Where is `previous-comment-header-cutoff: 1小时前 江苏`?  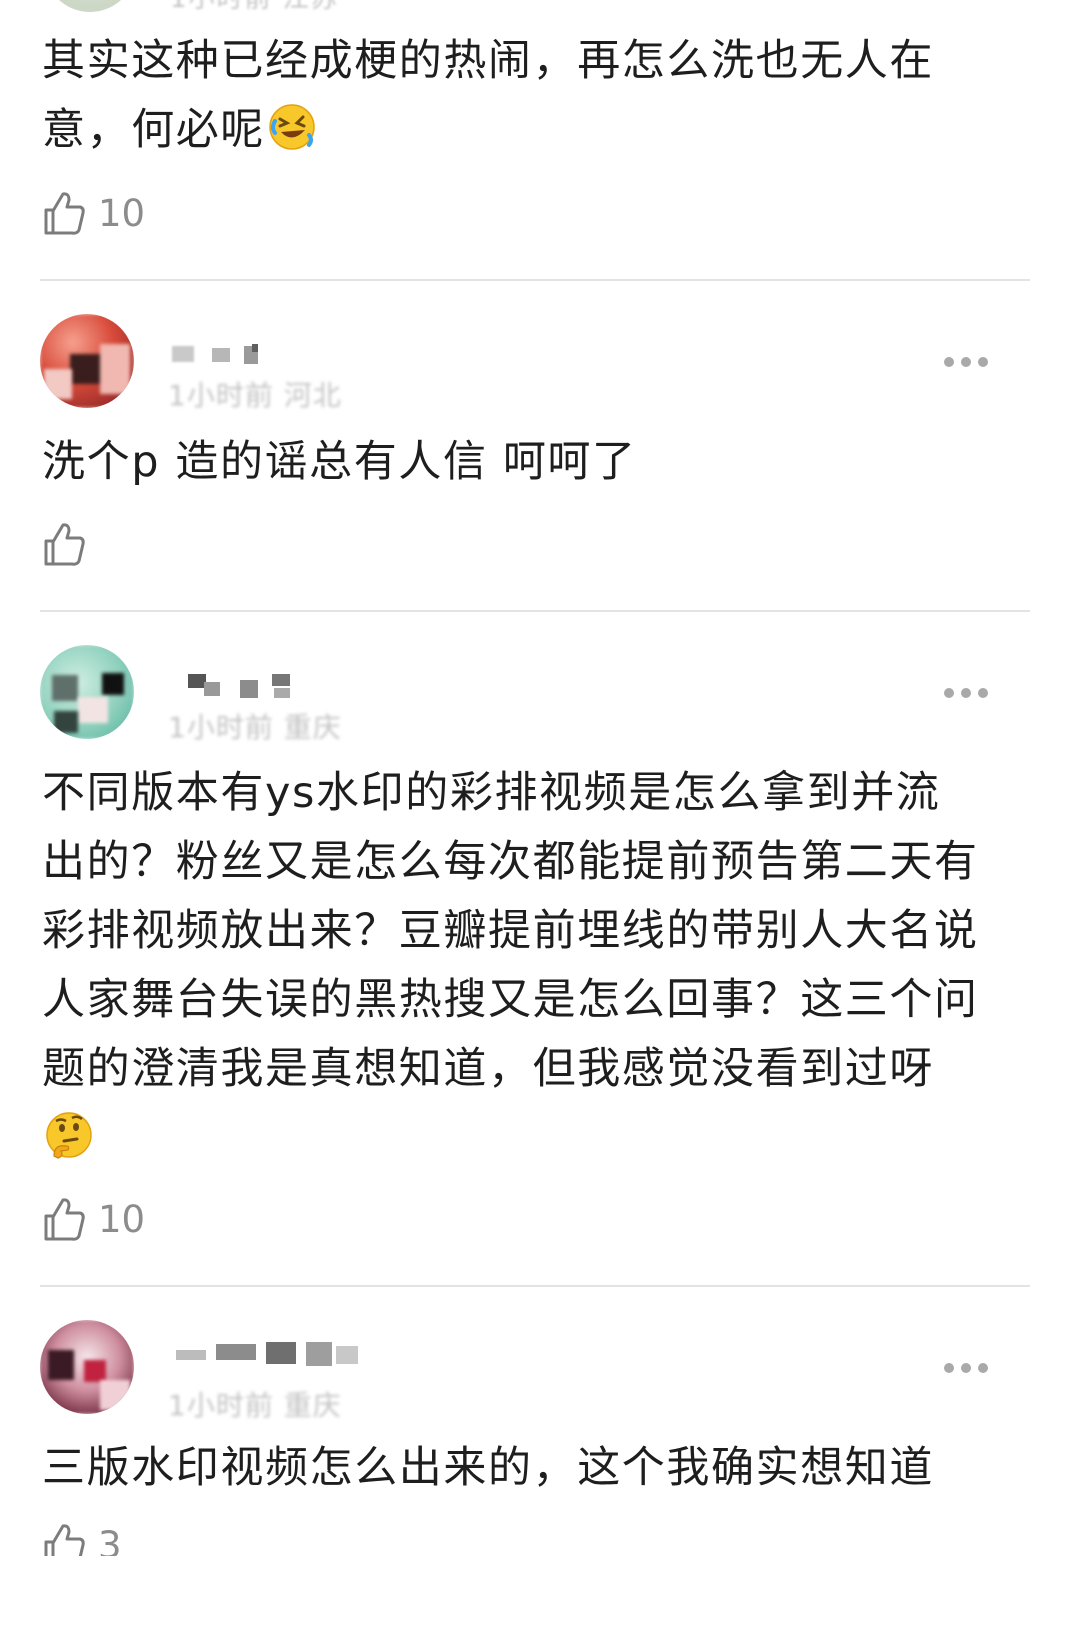 previous-comment-header-cutoff: 1小时前 江苏 is located at coordinates (538, 7).